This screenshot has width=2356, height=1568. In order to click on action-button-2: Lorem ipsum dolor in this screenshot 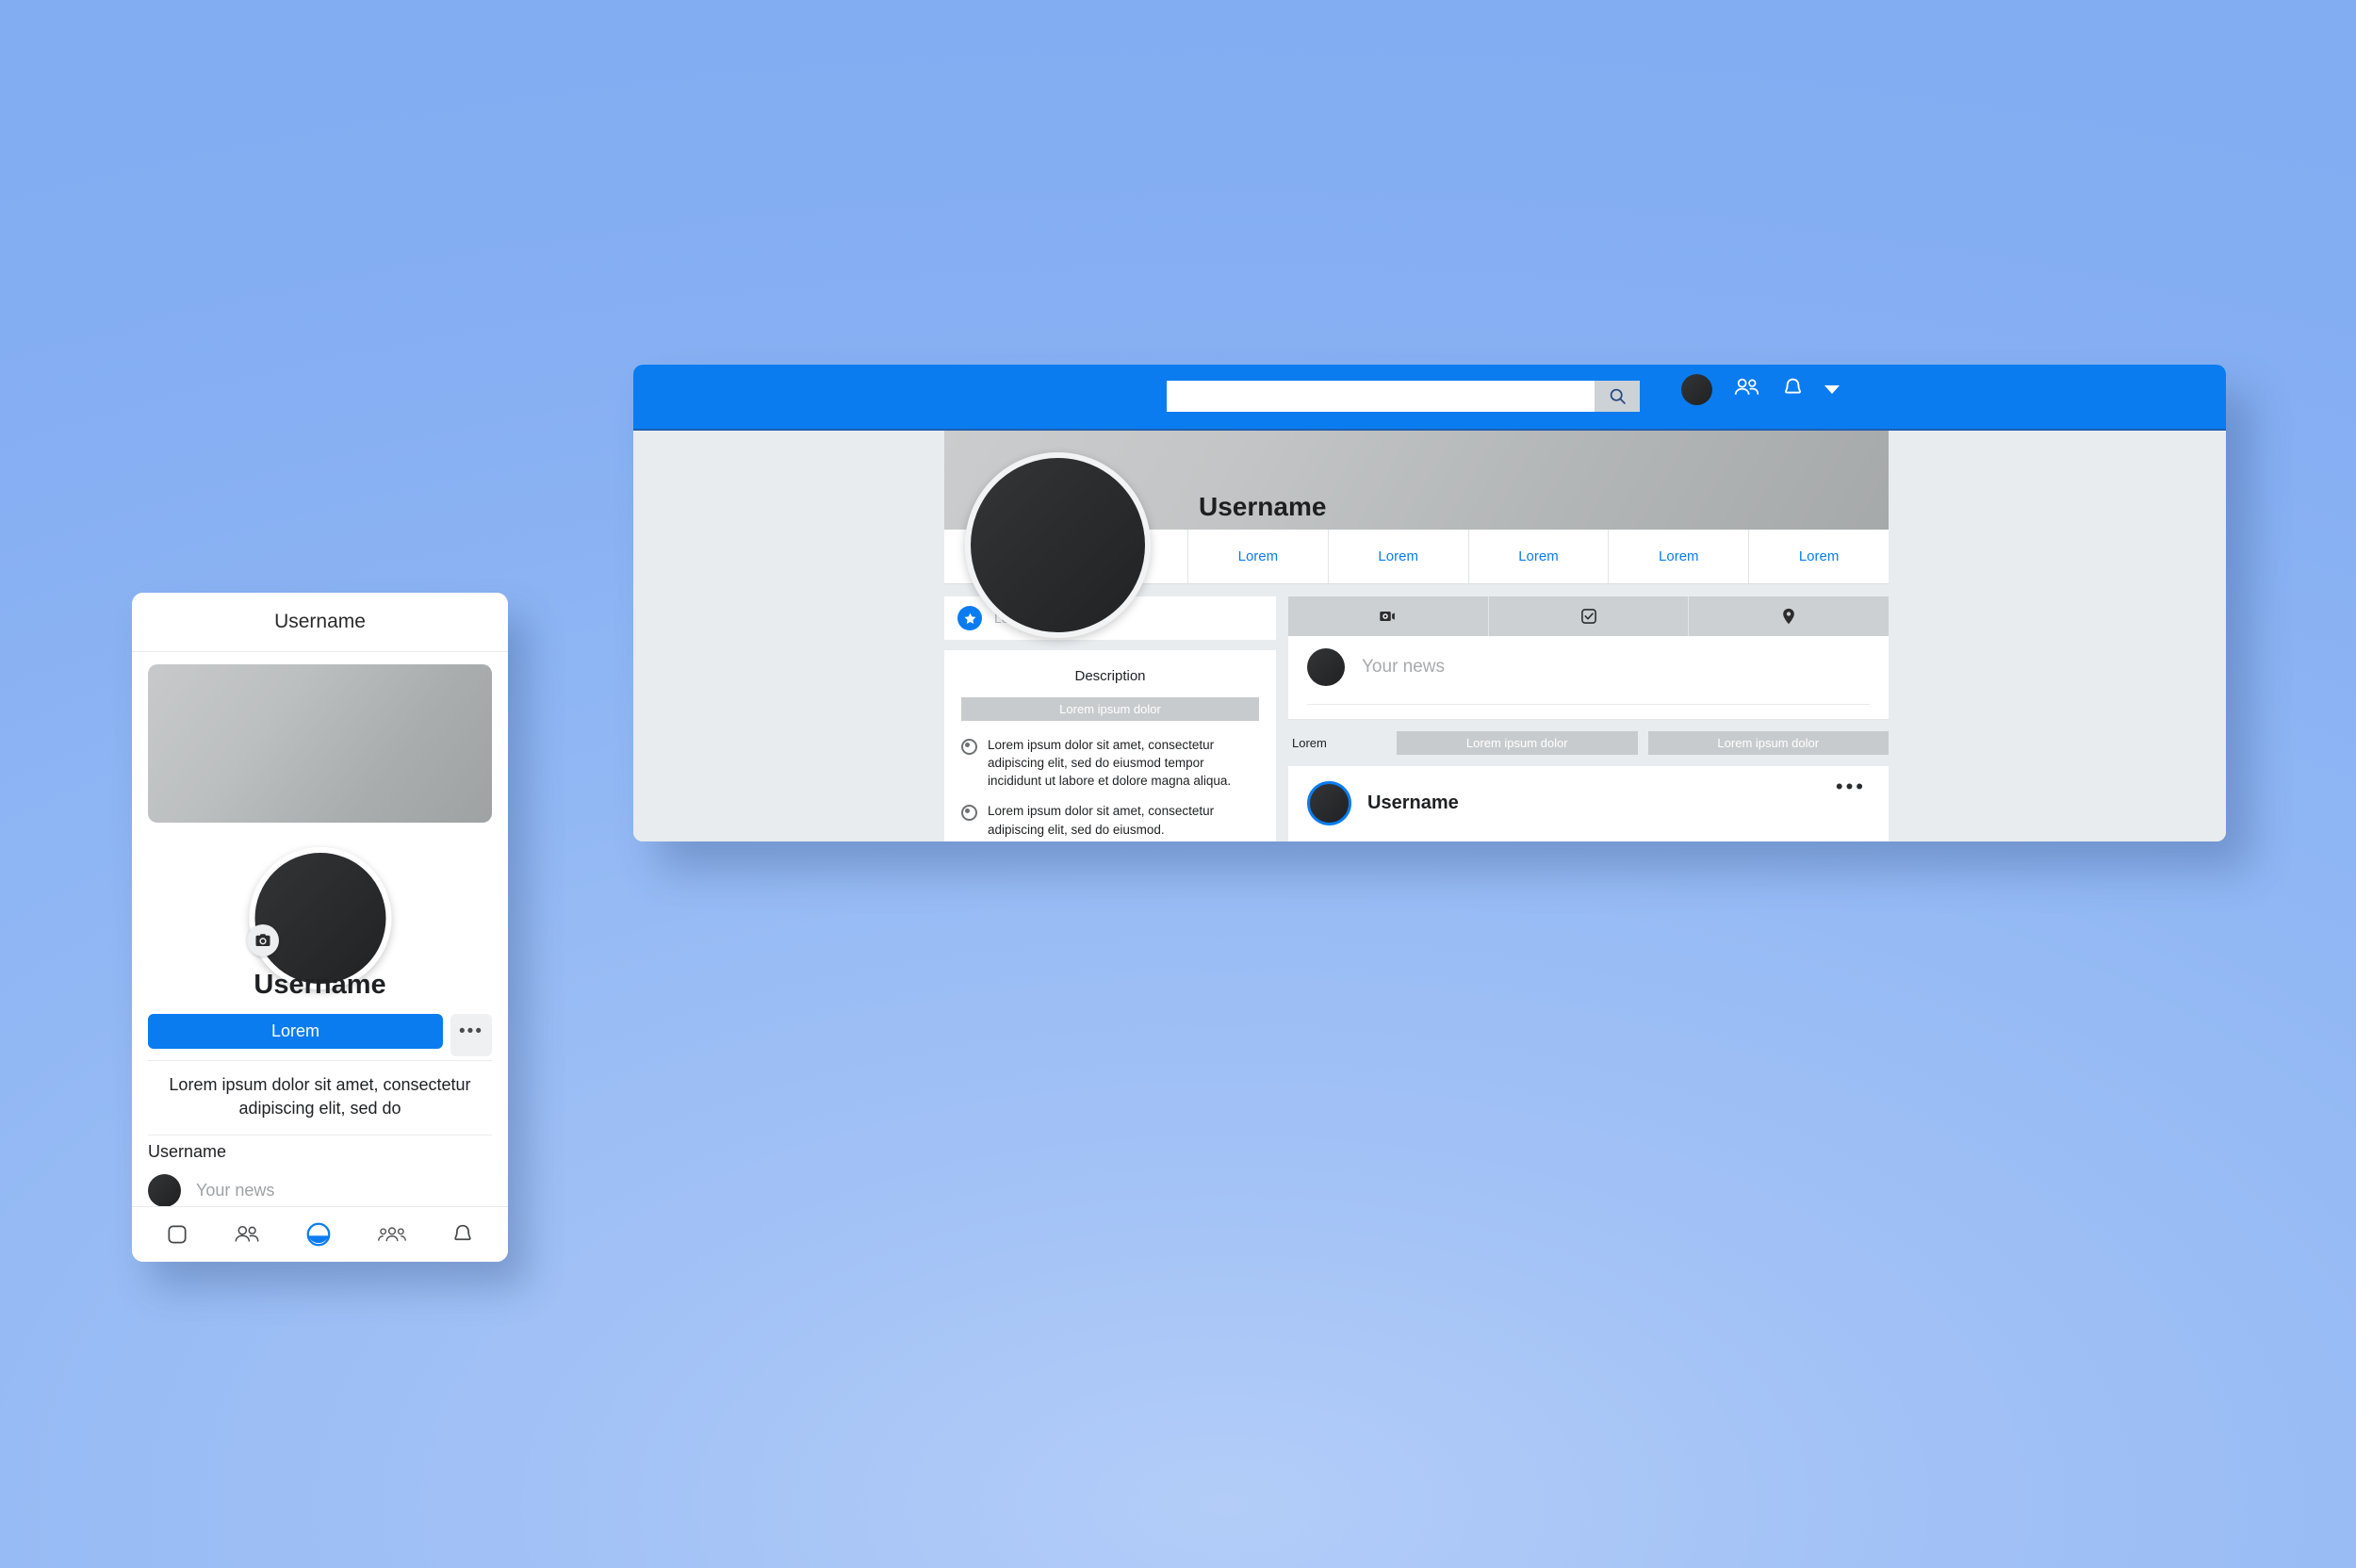, I will do `click(1768, 743)`.